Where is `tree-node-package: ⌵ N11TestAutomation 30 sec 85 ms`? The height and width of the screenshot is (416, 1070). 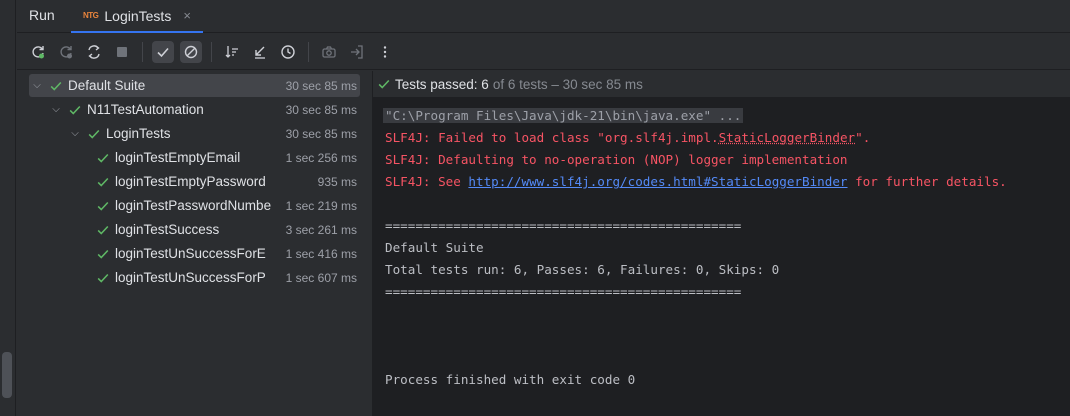 tree-node-package: ⌵ N11TestAutomation 30 sec 85 ms is located at coordinates (194, 109).